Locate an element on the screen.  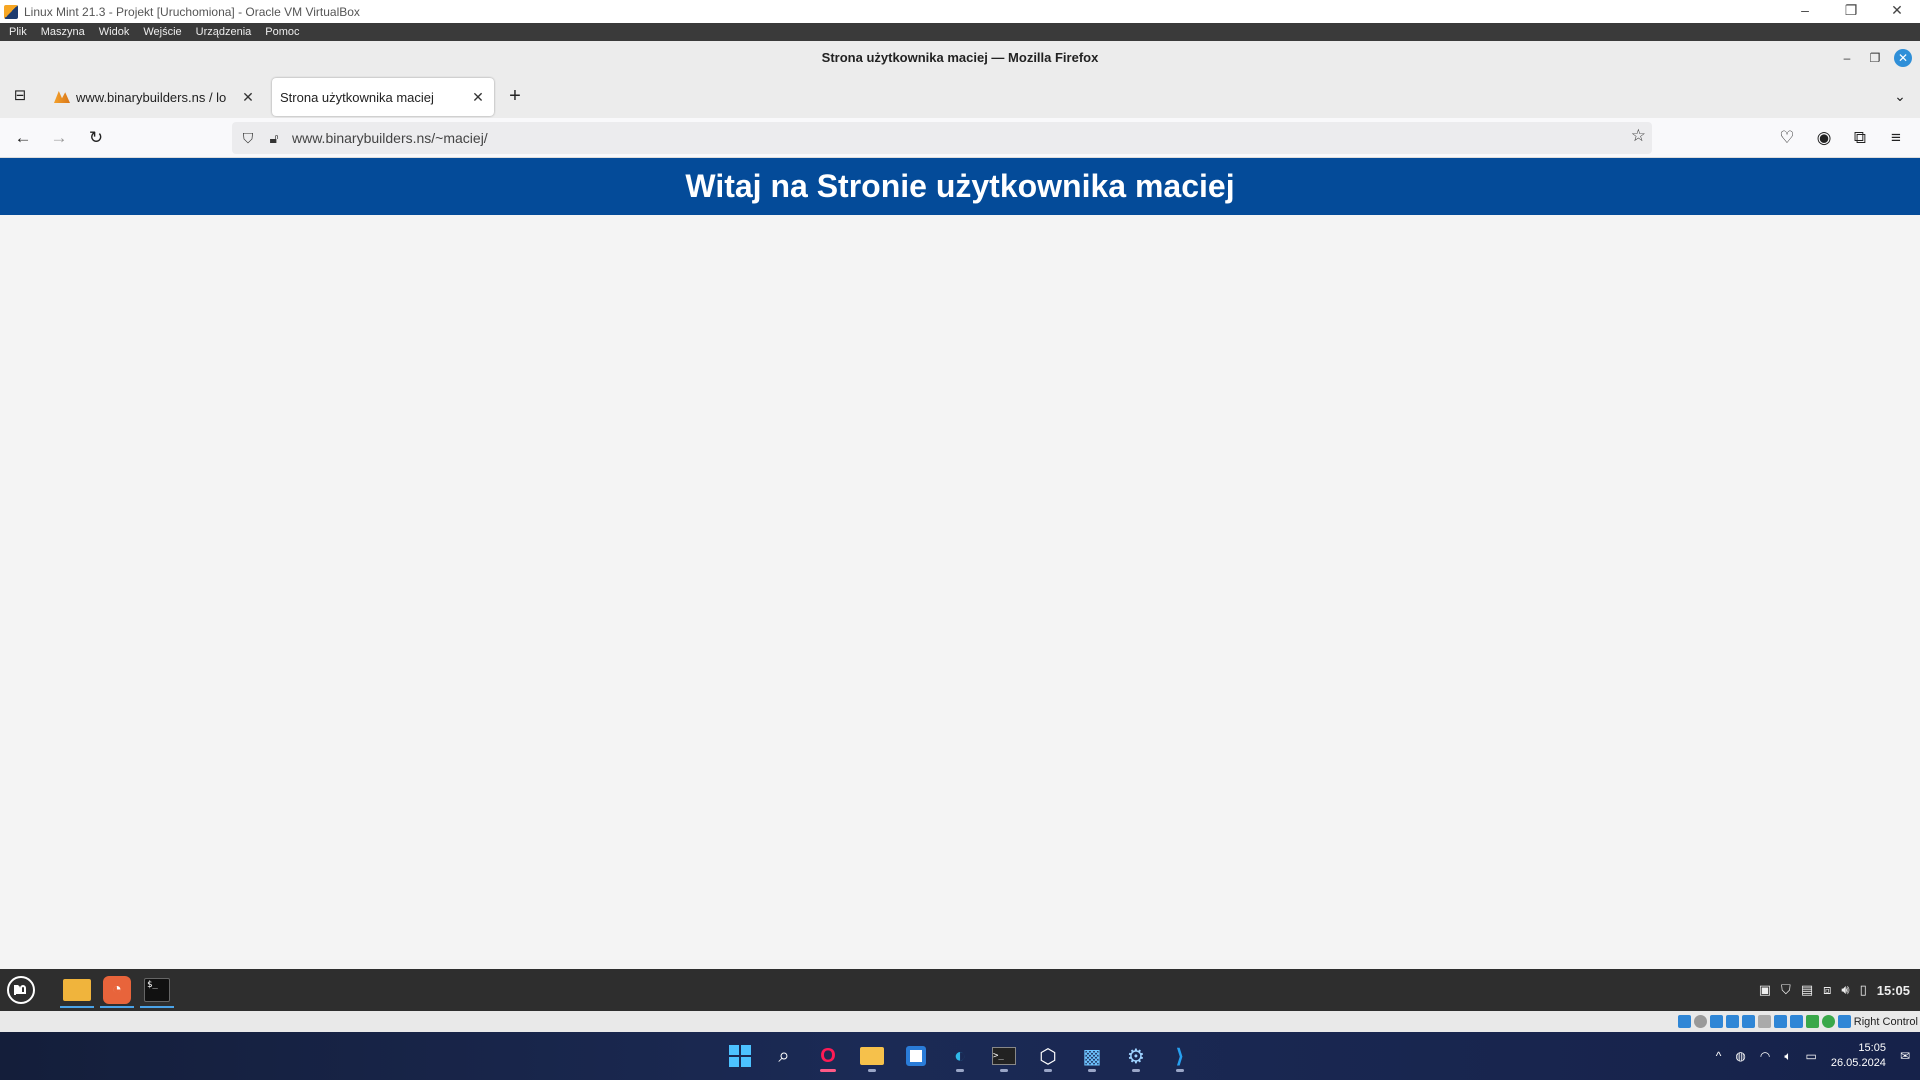
cpu-status-icon is located at coordinates (1812, 1021).